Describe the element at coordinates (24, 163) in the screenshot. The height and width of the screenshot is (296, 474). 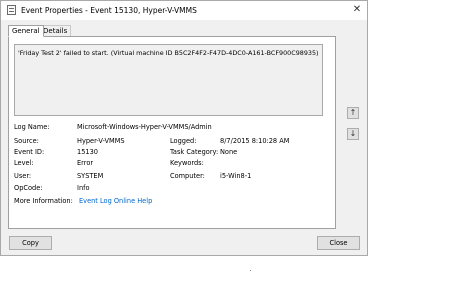
I see `level-label: Level:` at that location.